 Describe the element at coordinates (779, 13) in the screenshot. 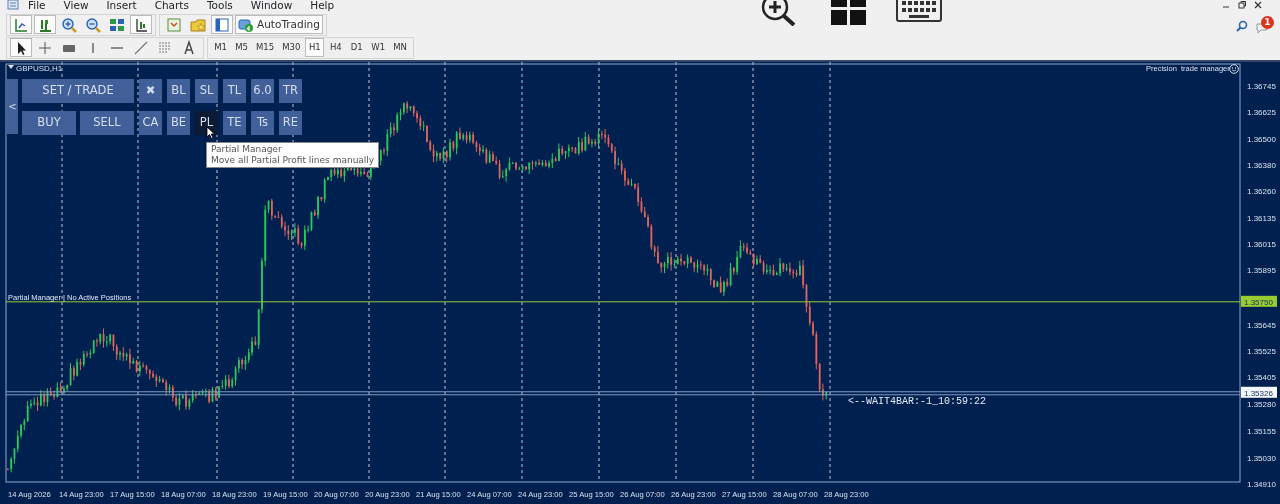

I see `zoom-in-icon` at that location.